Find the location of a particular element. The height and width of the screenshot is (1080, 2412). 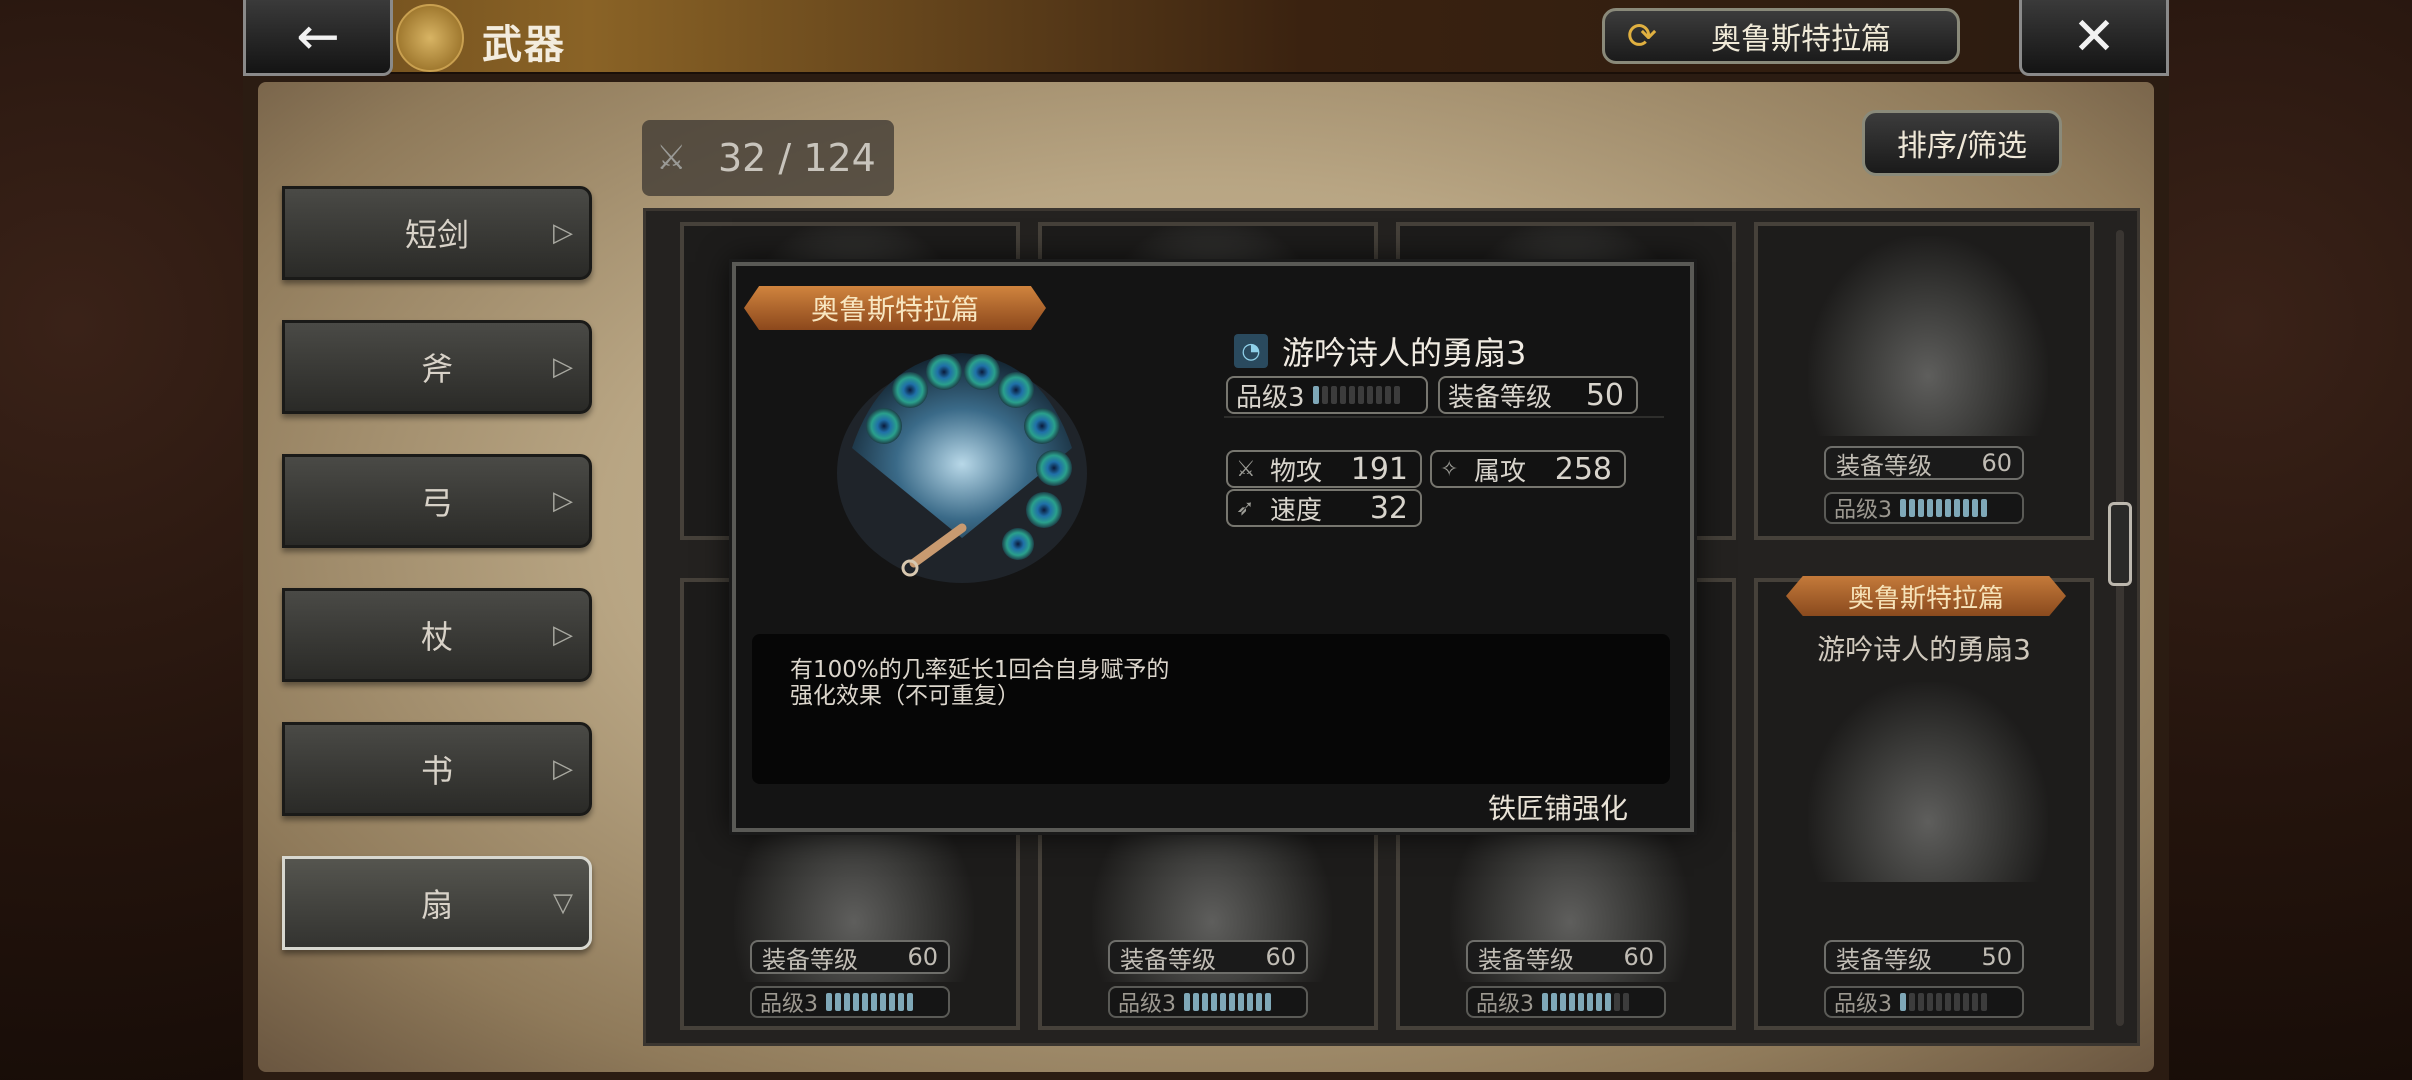

chapter-switch-button: ⟳ 奥鲁斯特拉篇 is located at coordinates (1781, 36).